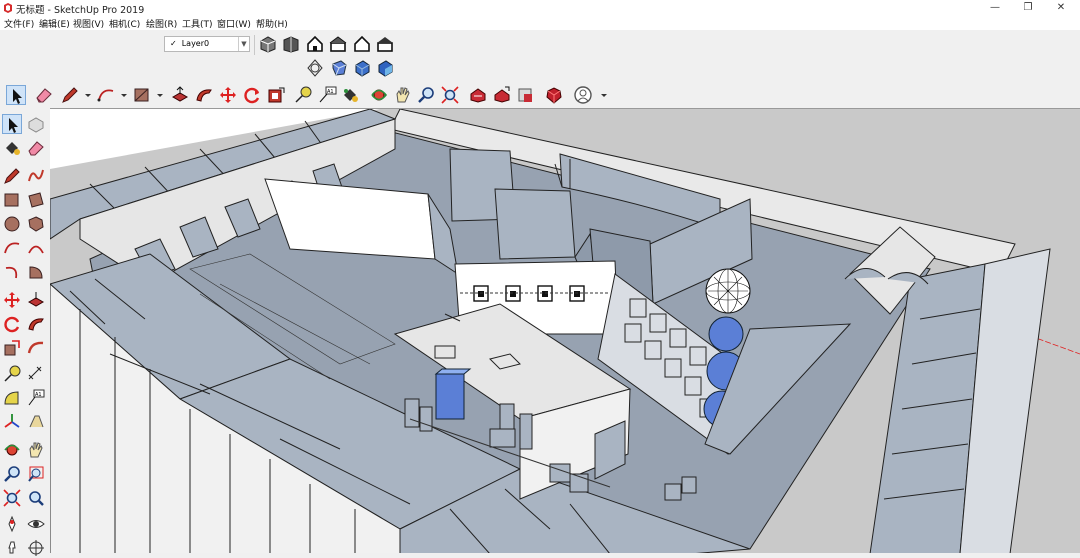 This screenshot has height=558, width=1080. I want to click on back-view-icon, so click(362, 44).